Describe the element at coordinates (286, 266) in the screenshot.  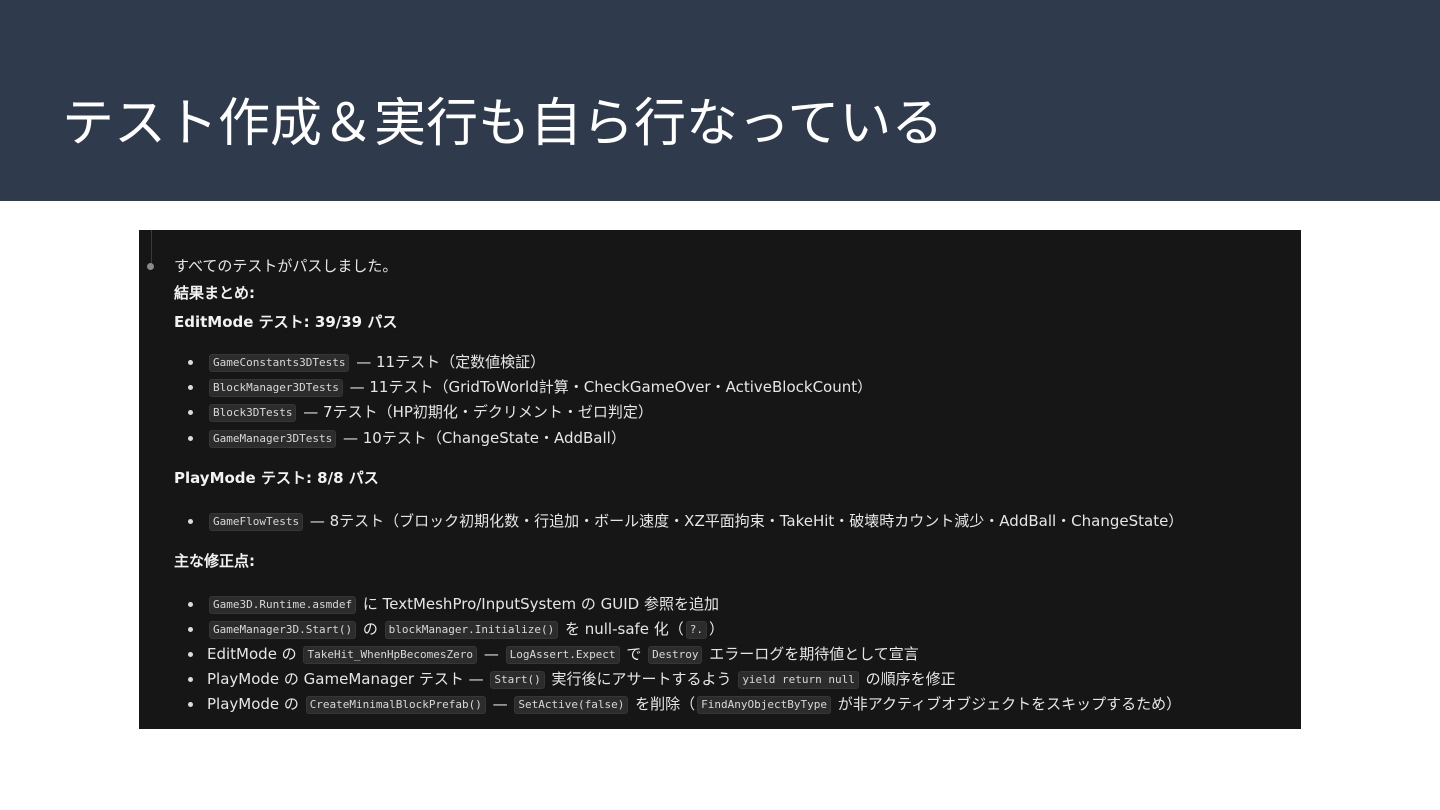
I see `status-message: すべてのテストがパスしました。` at that location.